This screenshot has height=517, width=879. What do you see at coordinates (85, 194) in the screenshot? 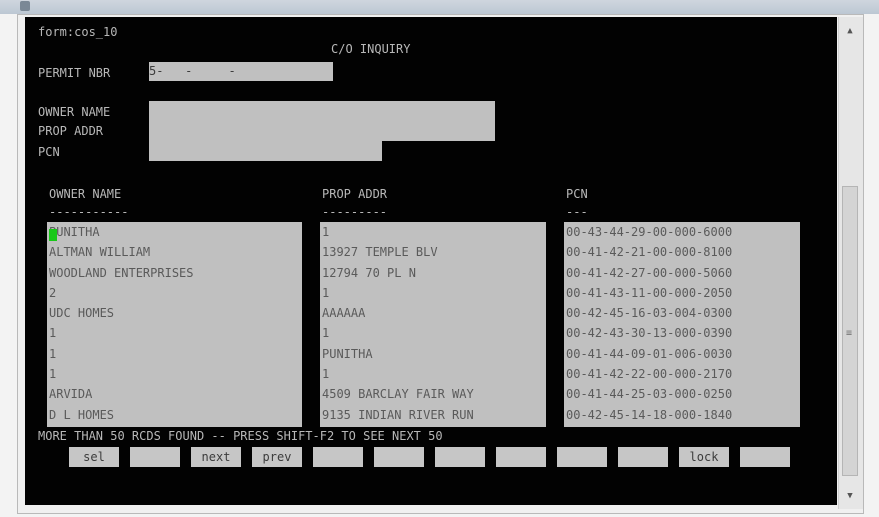
I see `list-header-owner-name: OWNER NAME` at bounding box center [85, 194].